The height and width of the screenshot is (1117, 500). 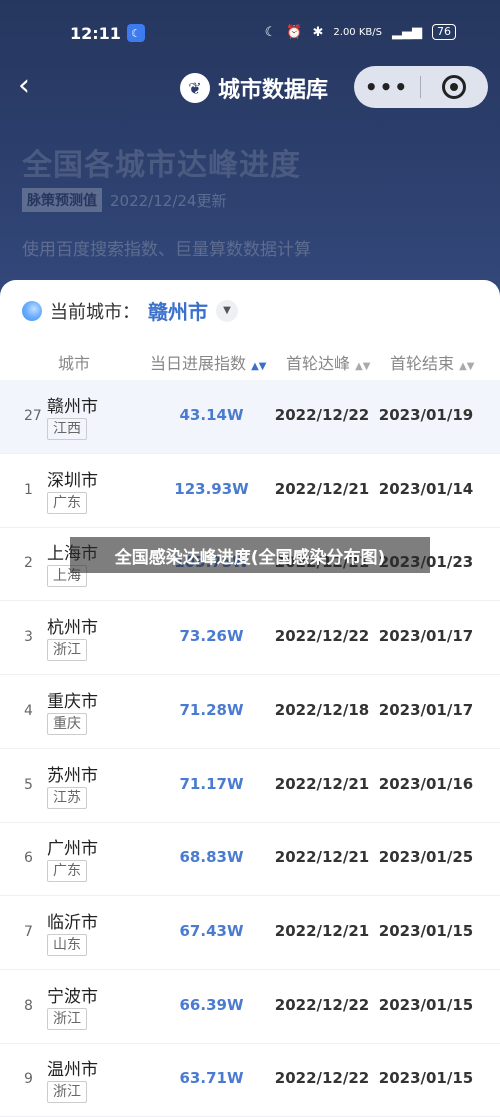 What do you see at coordinates (28, 637) in the screenshot?
I see `row-rank: 3` at bounding box center [28, 637].